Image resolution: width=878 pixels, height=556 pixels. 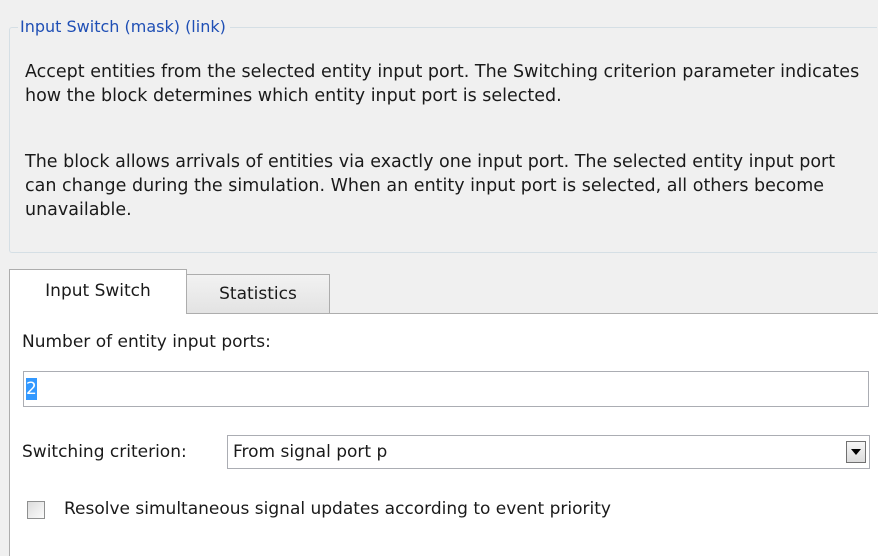 What do you see at coordinates (36, 510) in the screenshot?
I see `resolve-checkbox` at bounding box center [36, 510].